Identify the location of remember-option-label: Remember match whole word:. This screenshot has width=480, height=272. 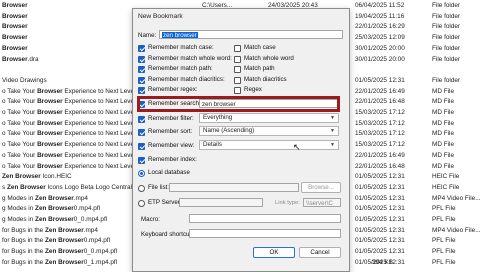
(190, 58).